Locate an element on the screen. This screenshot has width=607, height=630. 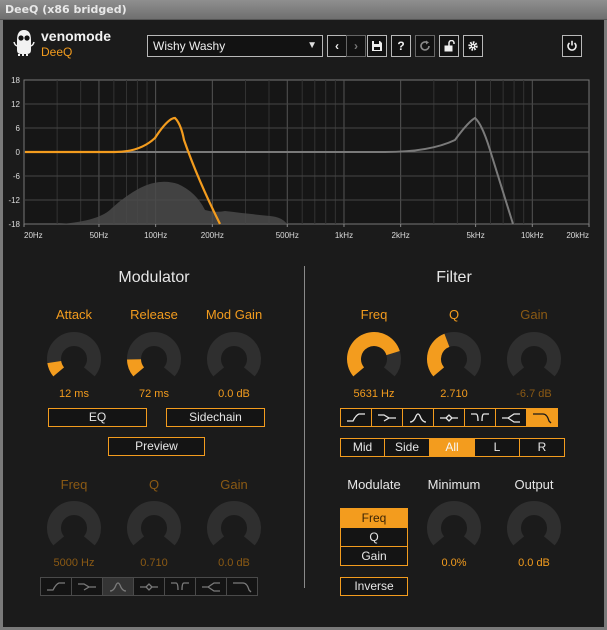
window-title: DeeQ (x86 bridged) is located at coordinates (66, 9).